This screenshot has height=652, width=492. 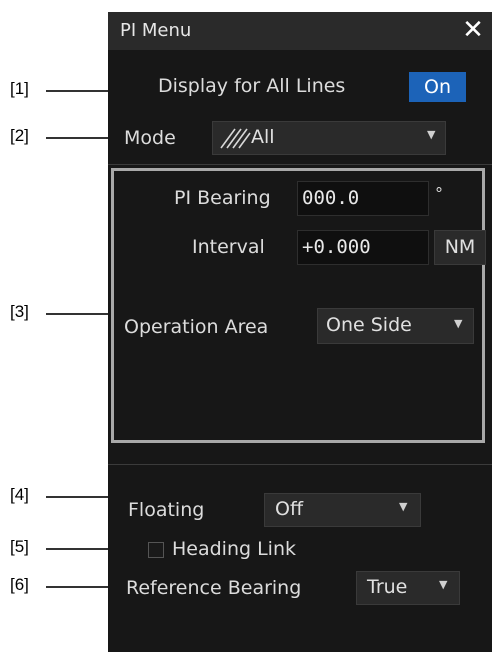 What do you see at coordinates (263, 137) in the screenshot?
I see `mode-value: All` at bounding box center [263, 137].